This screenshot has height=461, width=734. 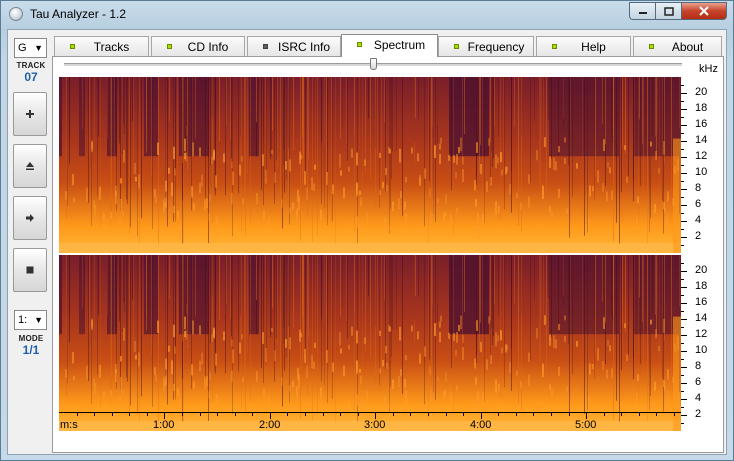 I want to click on minimize-icon, so click(x=642, y=13).